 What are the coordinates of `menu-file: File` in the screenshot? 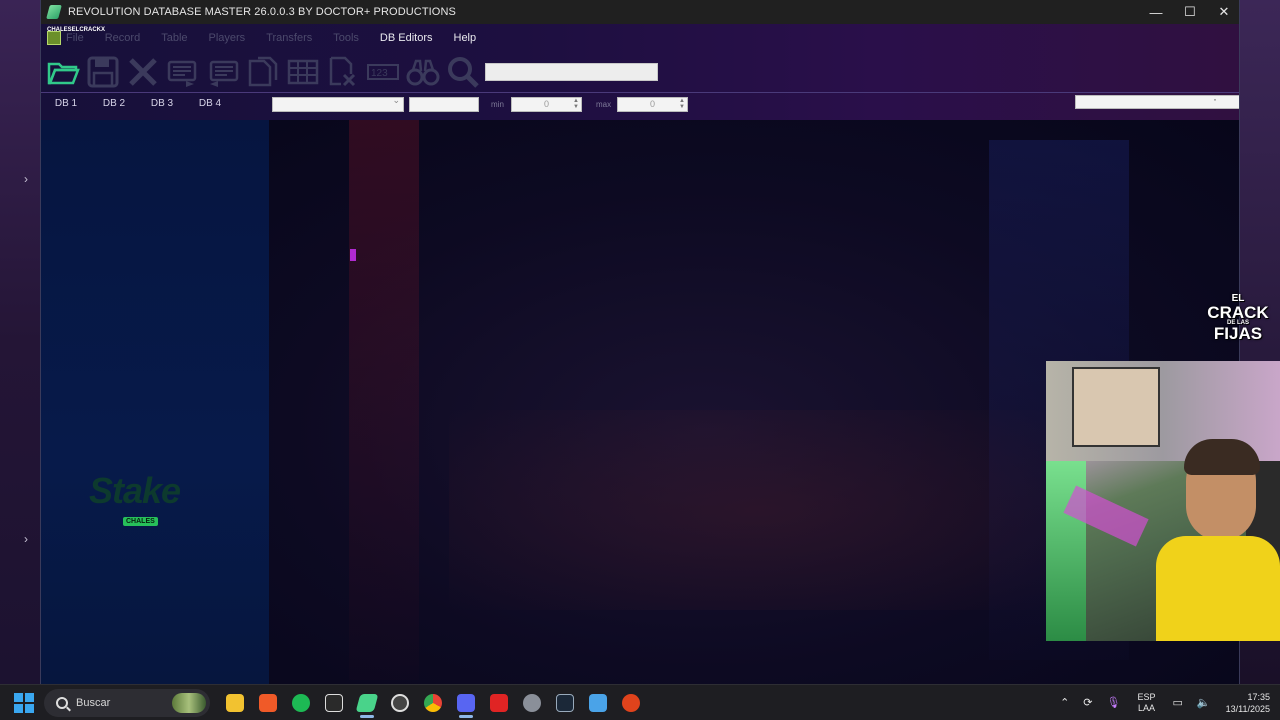 It's located at (75, 38).